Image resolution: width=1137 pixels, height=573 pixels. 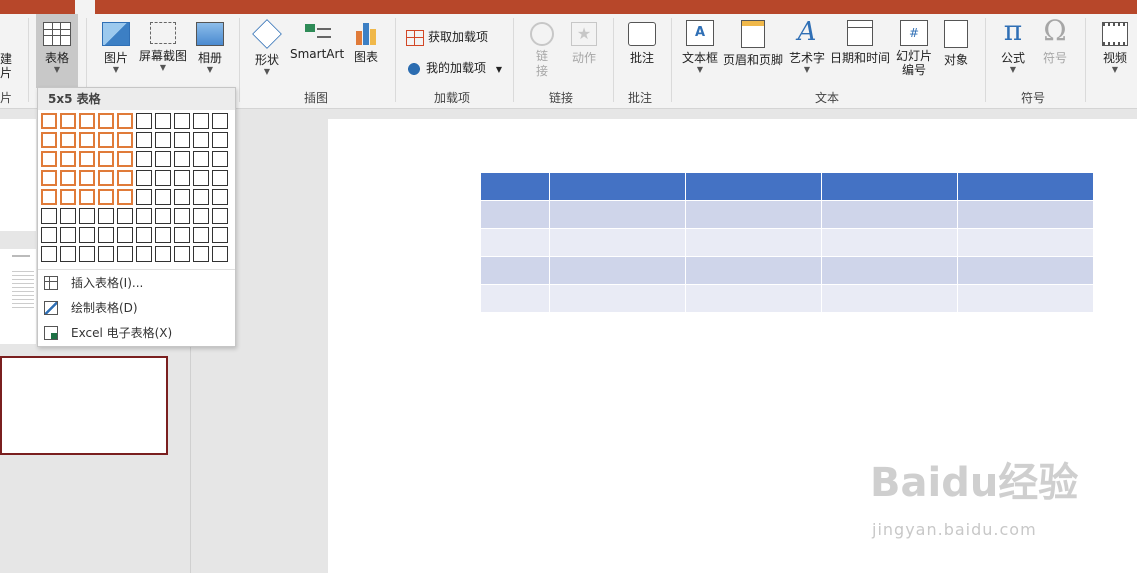 I want to click on photo-album-button: 相册 ▼, so click(x=210, y=48).